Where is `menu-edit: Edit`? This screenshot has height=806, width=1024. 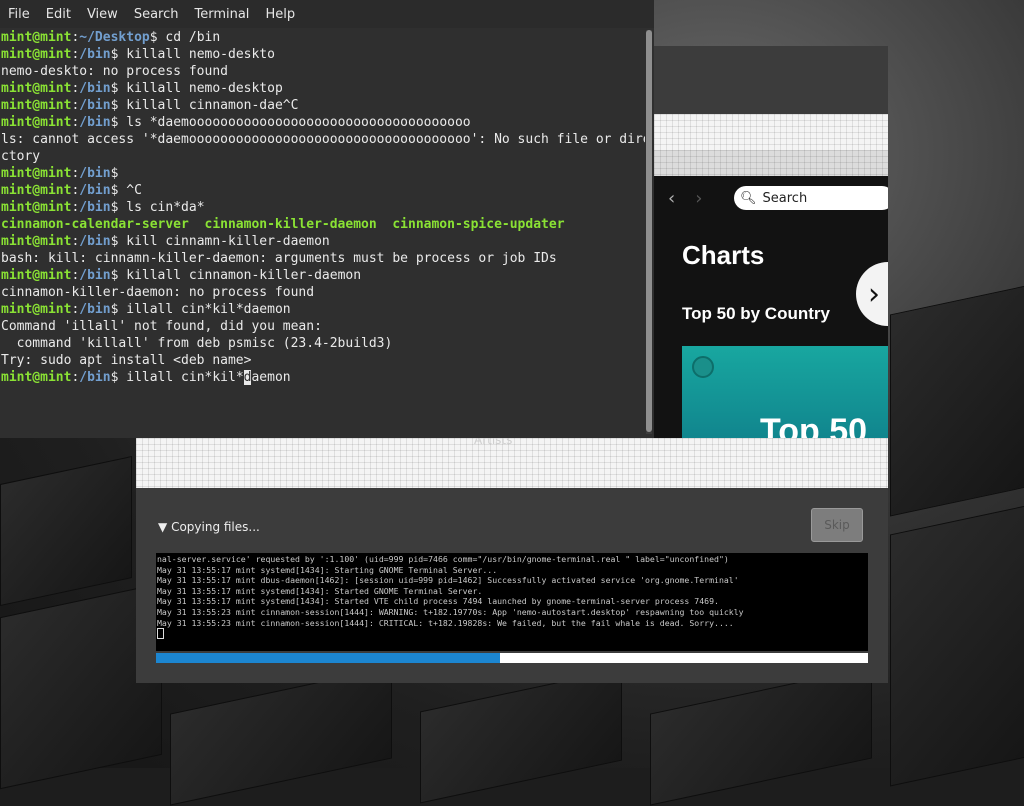
menu-edit: Edit is located at coordinates (58, 14).